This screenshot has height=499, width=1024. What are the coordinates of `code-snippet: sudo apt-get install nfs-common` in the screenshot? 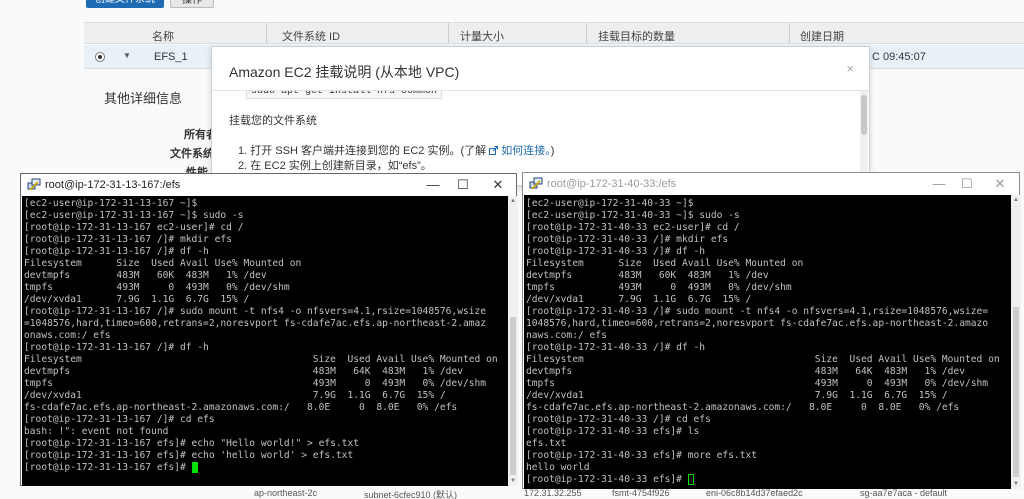 It's located at (344, 95).